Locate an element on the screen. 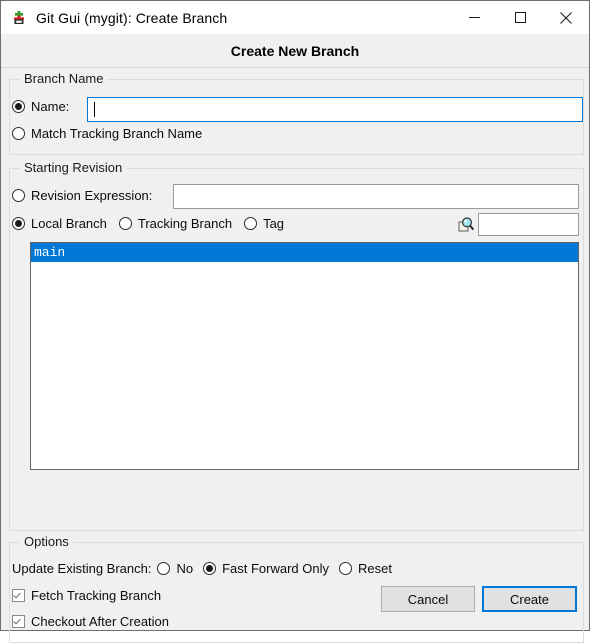 This screenshot has height=643, width=590. maximize-button is located at coordinates (520, 17).